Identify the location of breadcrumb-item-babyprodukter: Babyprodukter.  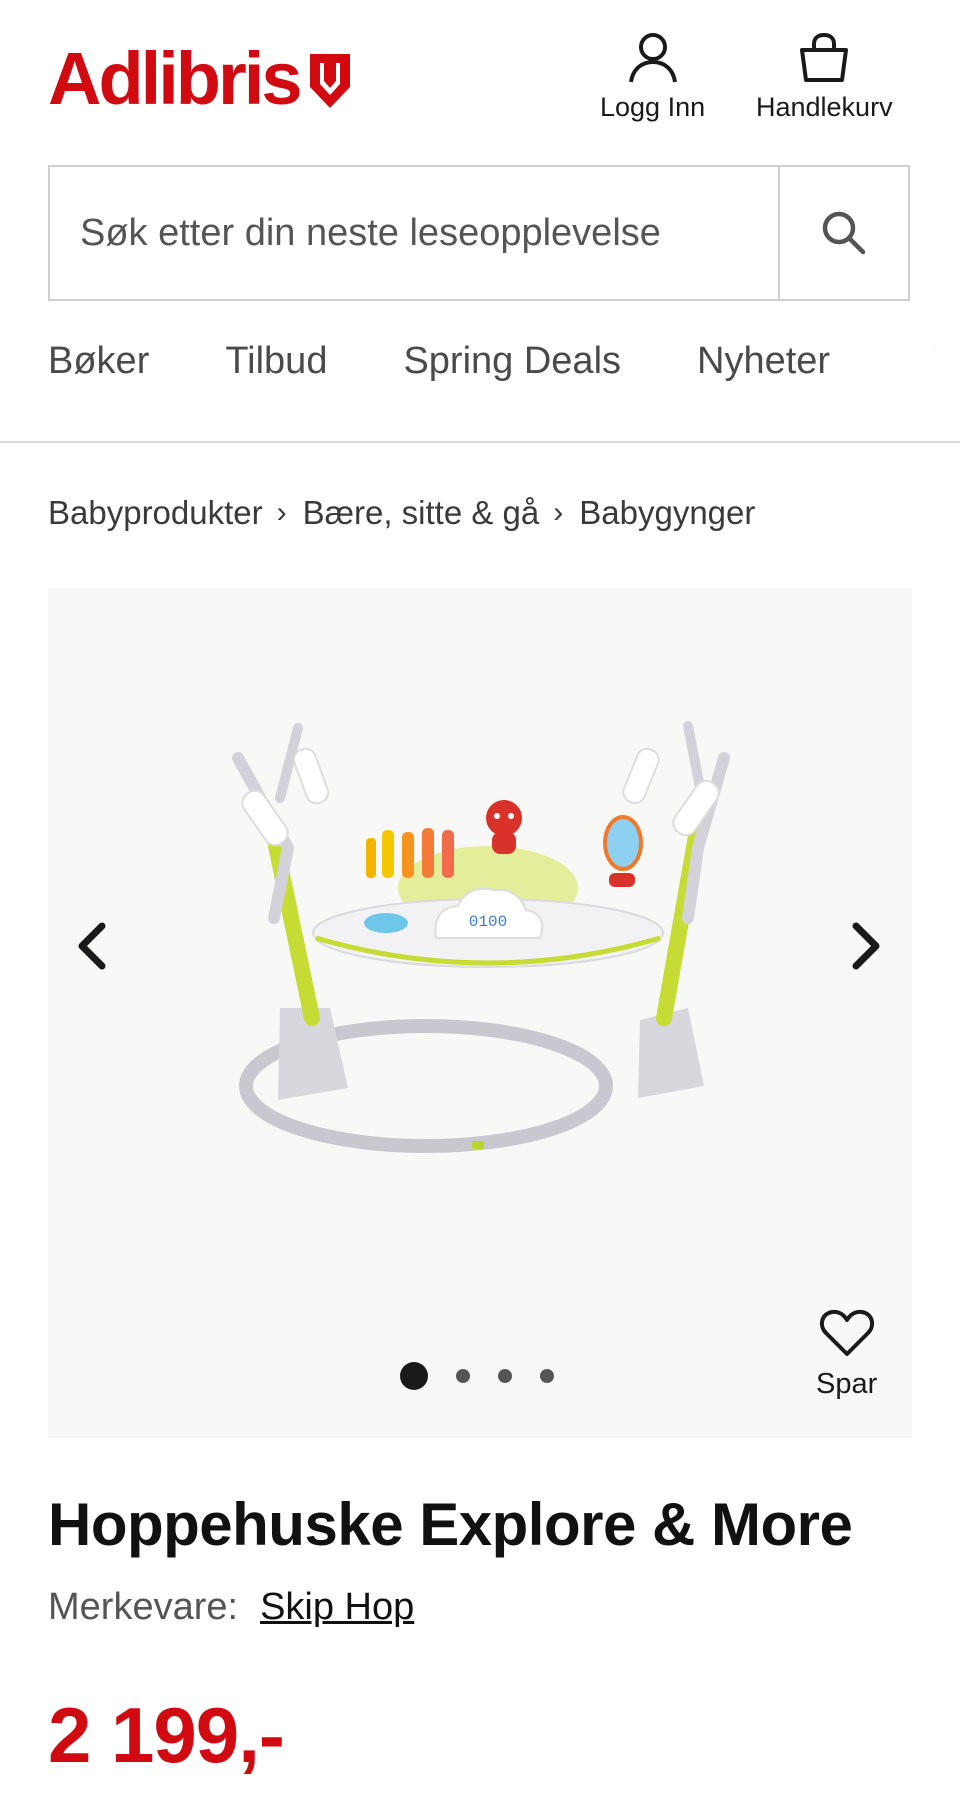
(155, 513).